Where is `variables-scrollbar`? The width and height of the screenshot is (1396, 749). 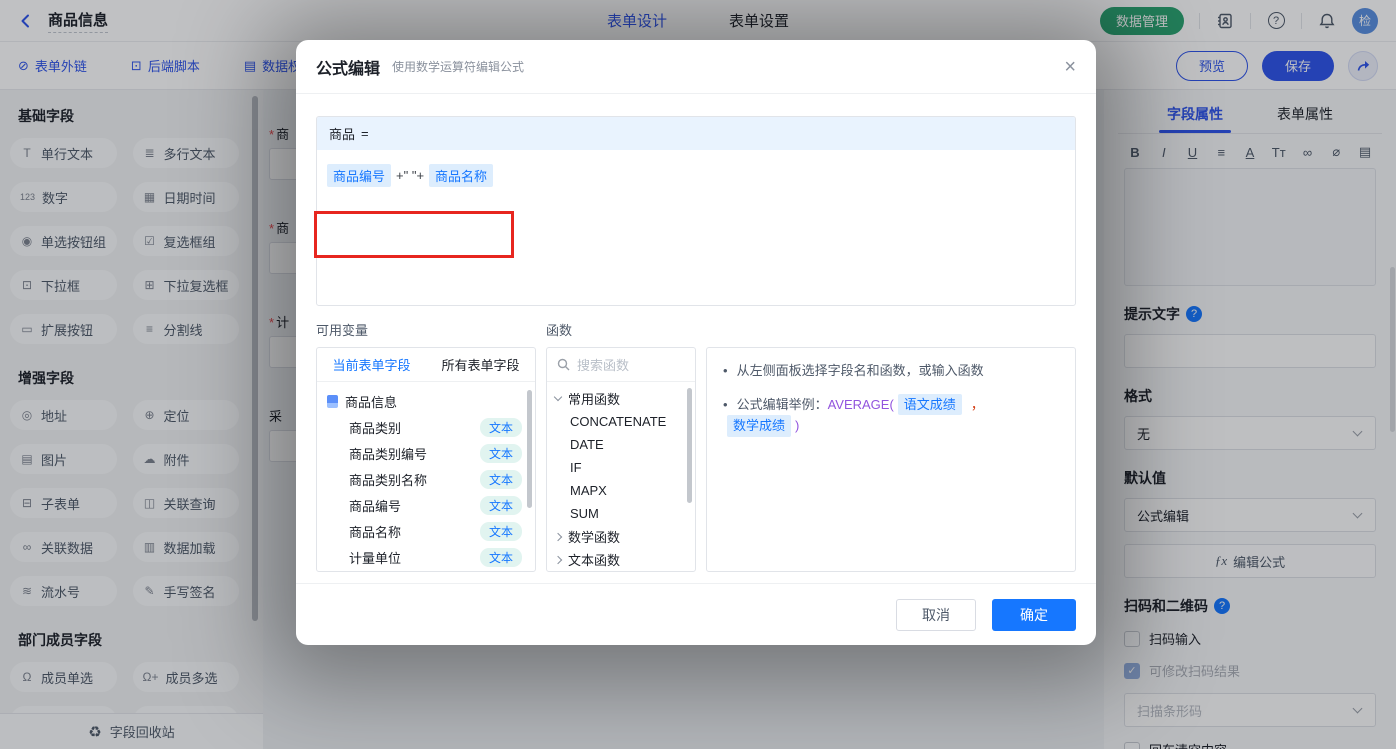
variables-scrollbar is located at coordinates (529, 449).